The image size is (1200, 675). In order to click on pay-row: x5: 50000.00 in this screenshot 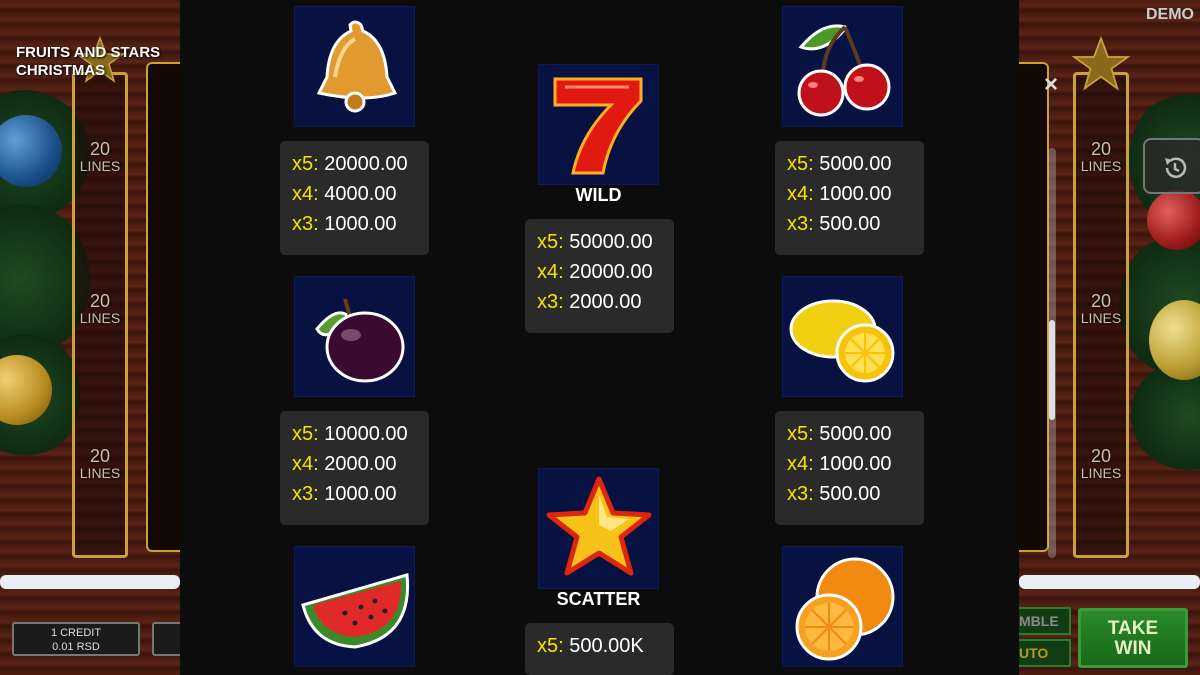, I will do `click(595, 242)`.